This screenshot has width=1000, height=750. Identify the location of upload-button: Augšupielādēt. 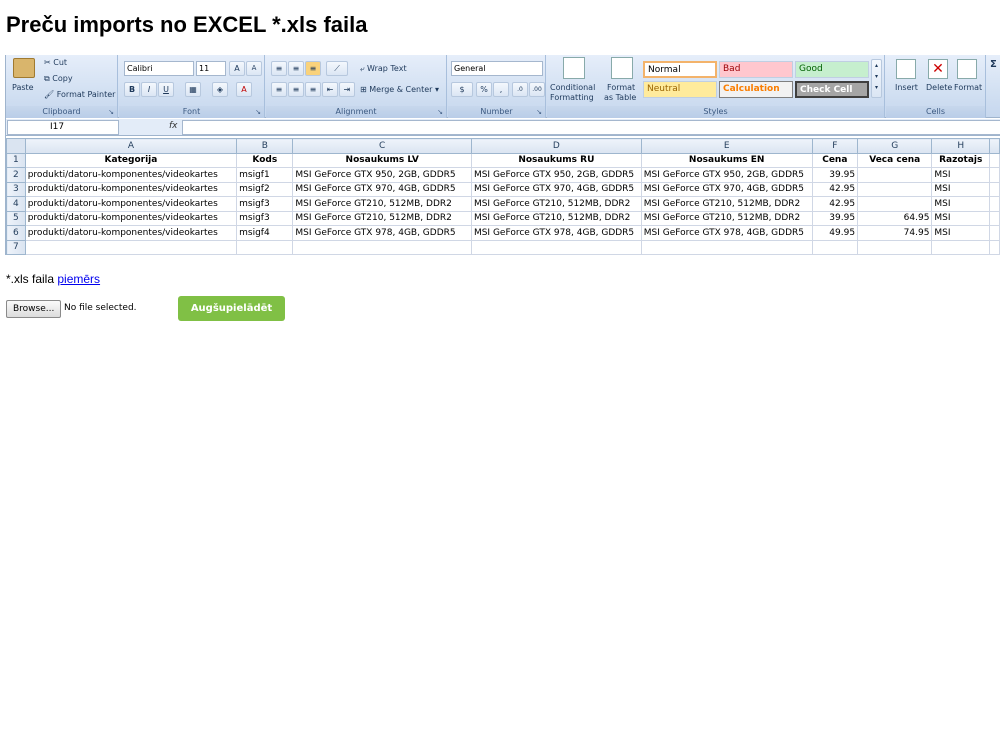
(231, 308).